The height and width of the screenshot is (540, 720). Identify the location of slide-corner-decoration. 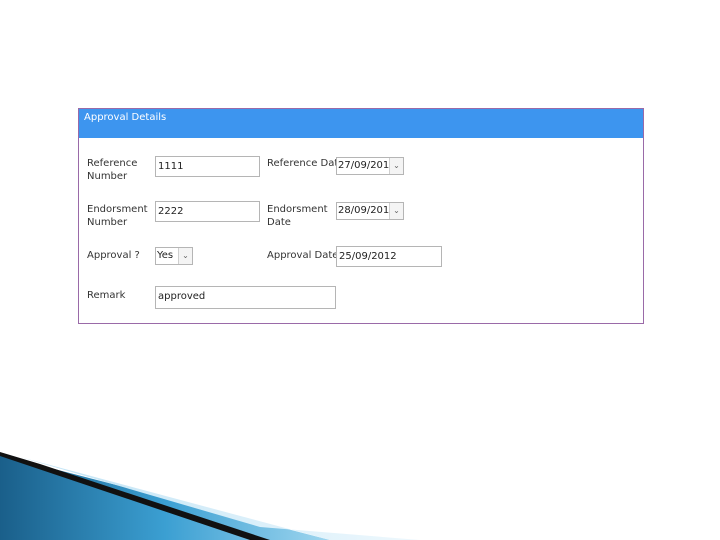
(210, 496).